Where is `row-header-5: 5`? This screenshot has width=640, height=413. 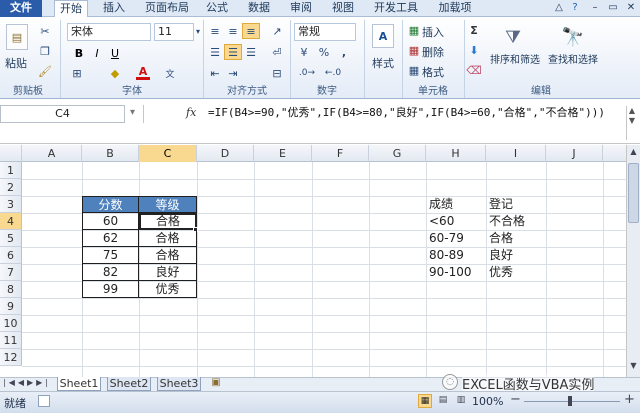
row-header-5: 5 is located at coordinates (11, 238).